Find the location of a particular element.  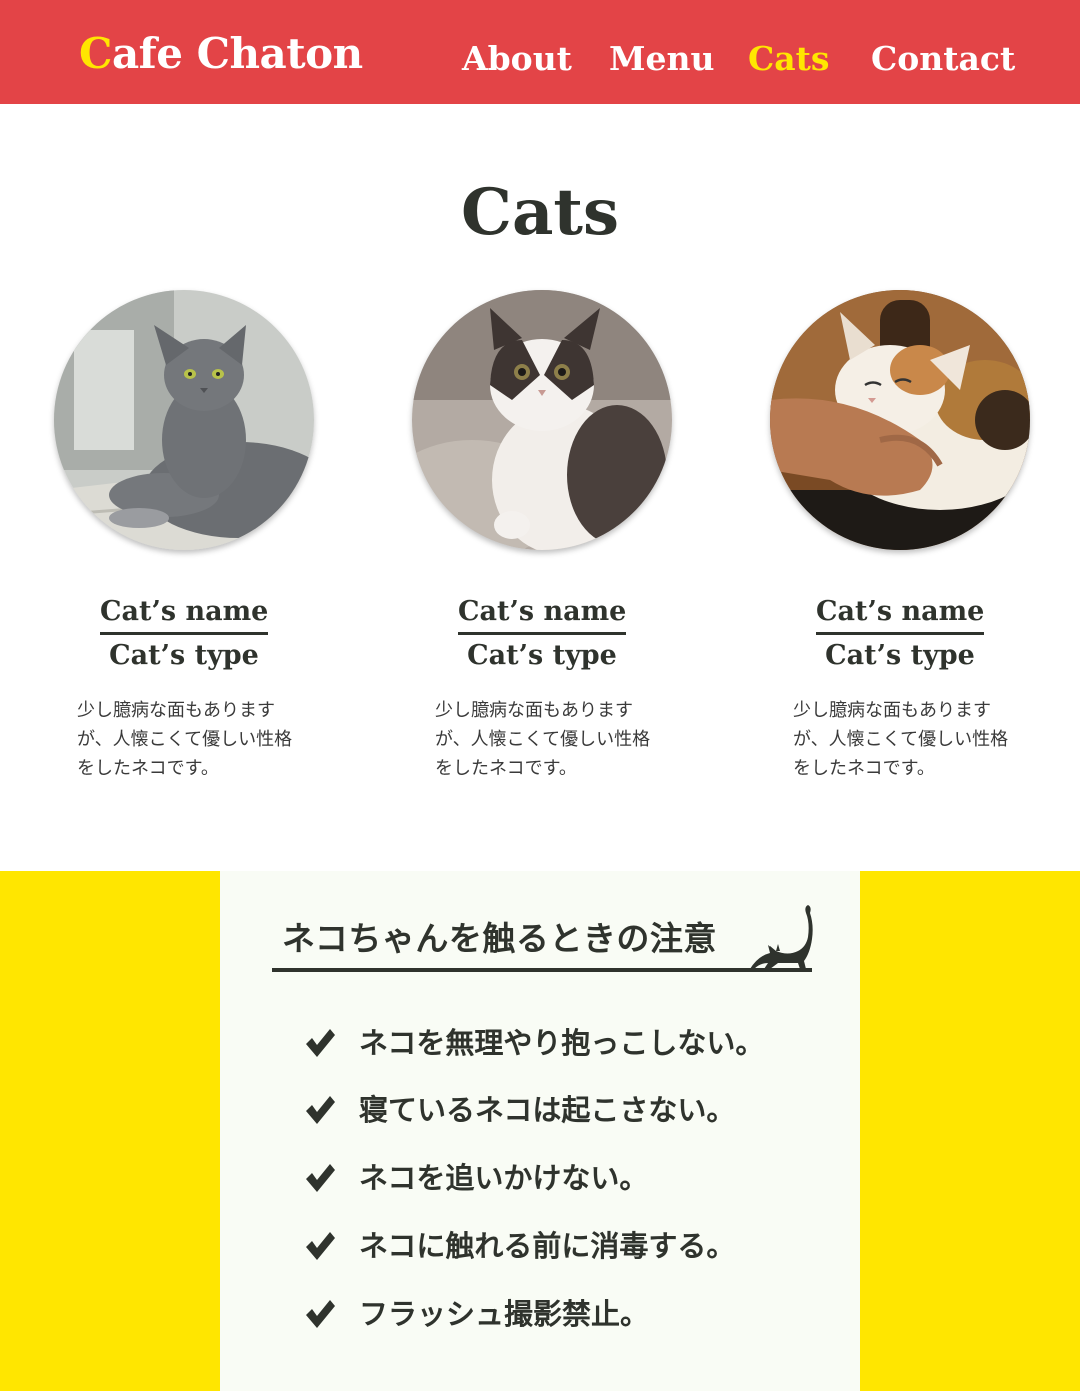

gray-cat-photo is located at coordinates (184, 420).